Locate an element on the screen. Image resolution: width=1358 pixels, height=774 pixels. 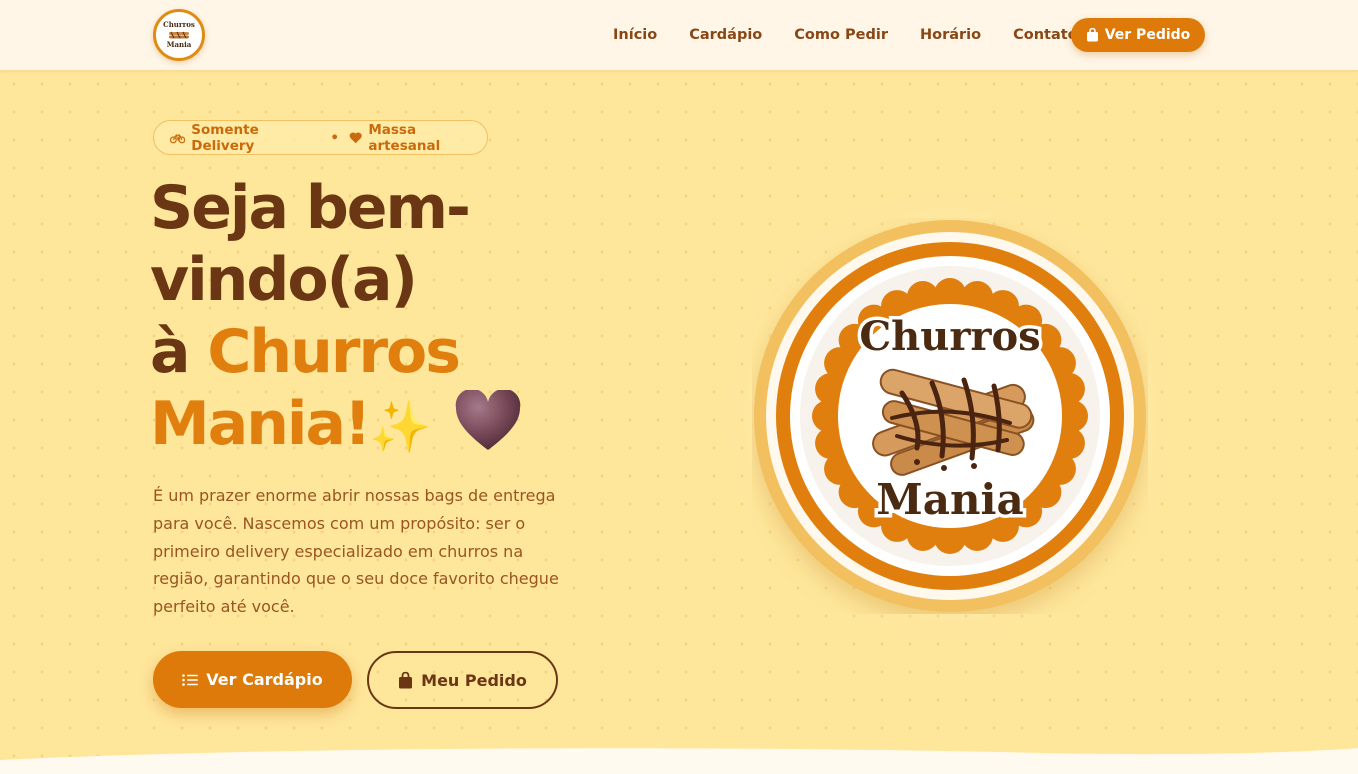
ver-cardapio-label: Ver Cardápio is located at coordinates (264, 679).